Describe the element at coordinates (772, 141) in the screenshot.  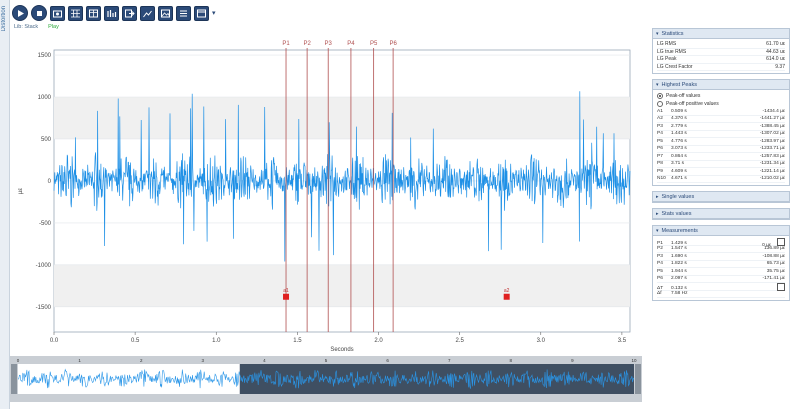
I see `peak-row-cell: -1283.97 µε` at that location.